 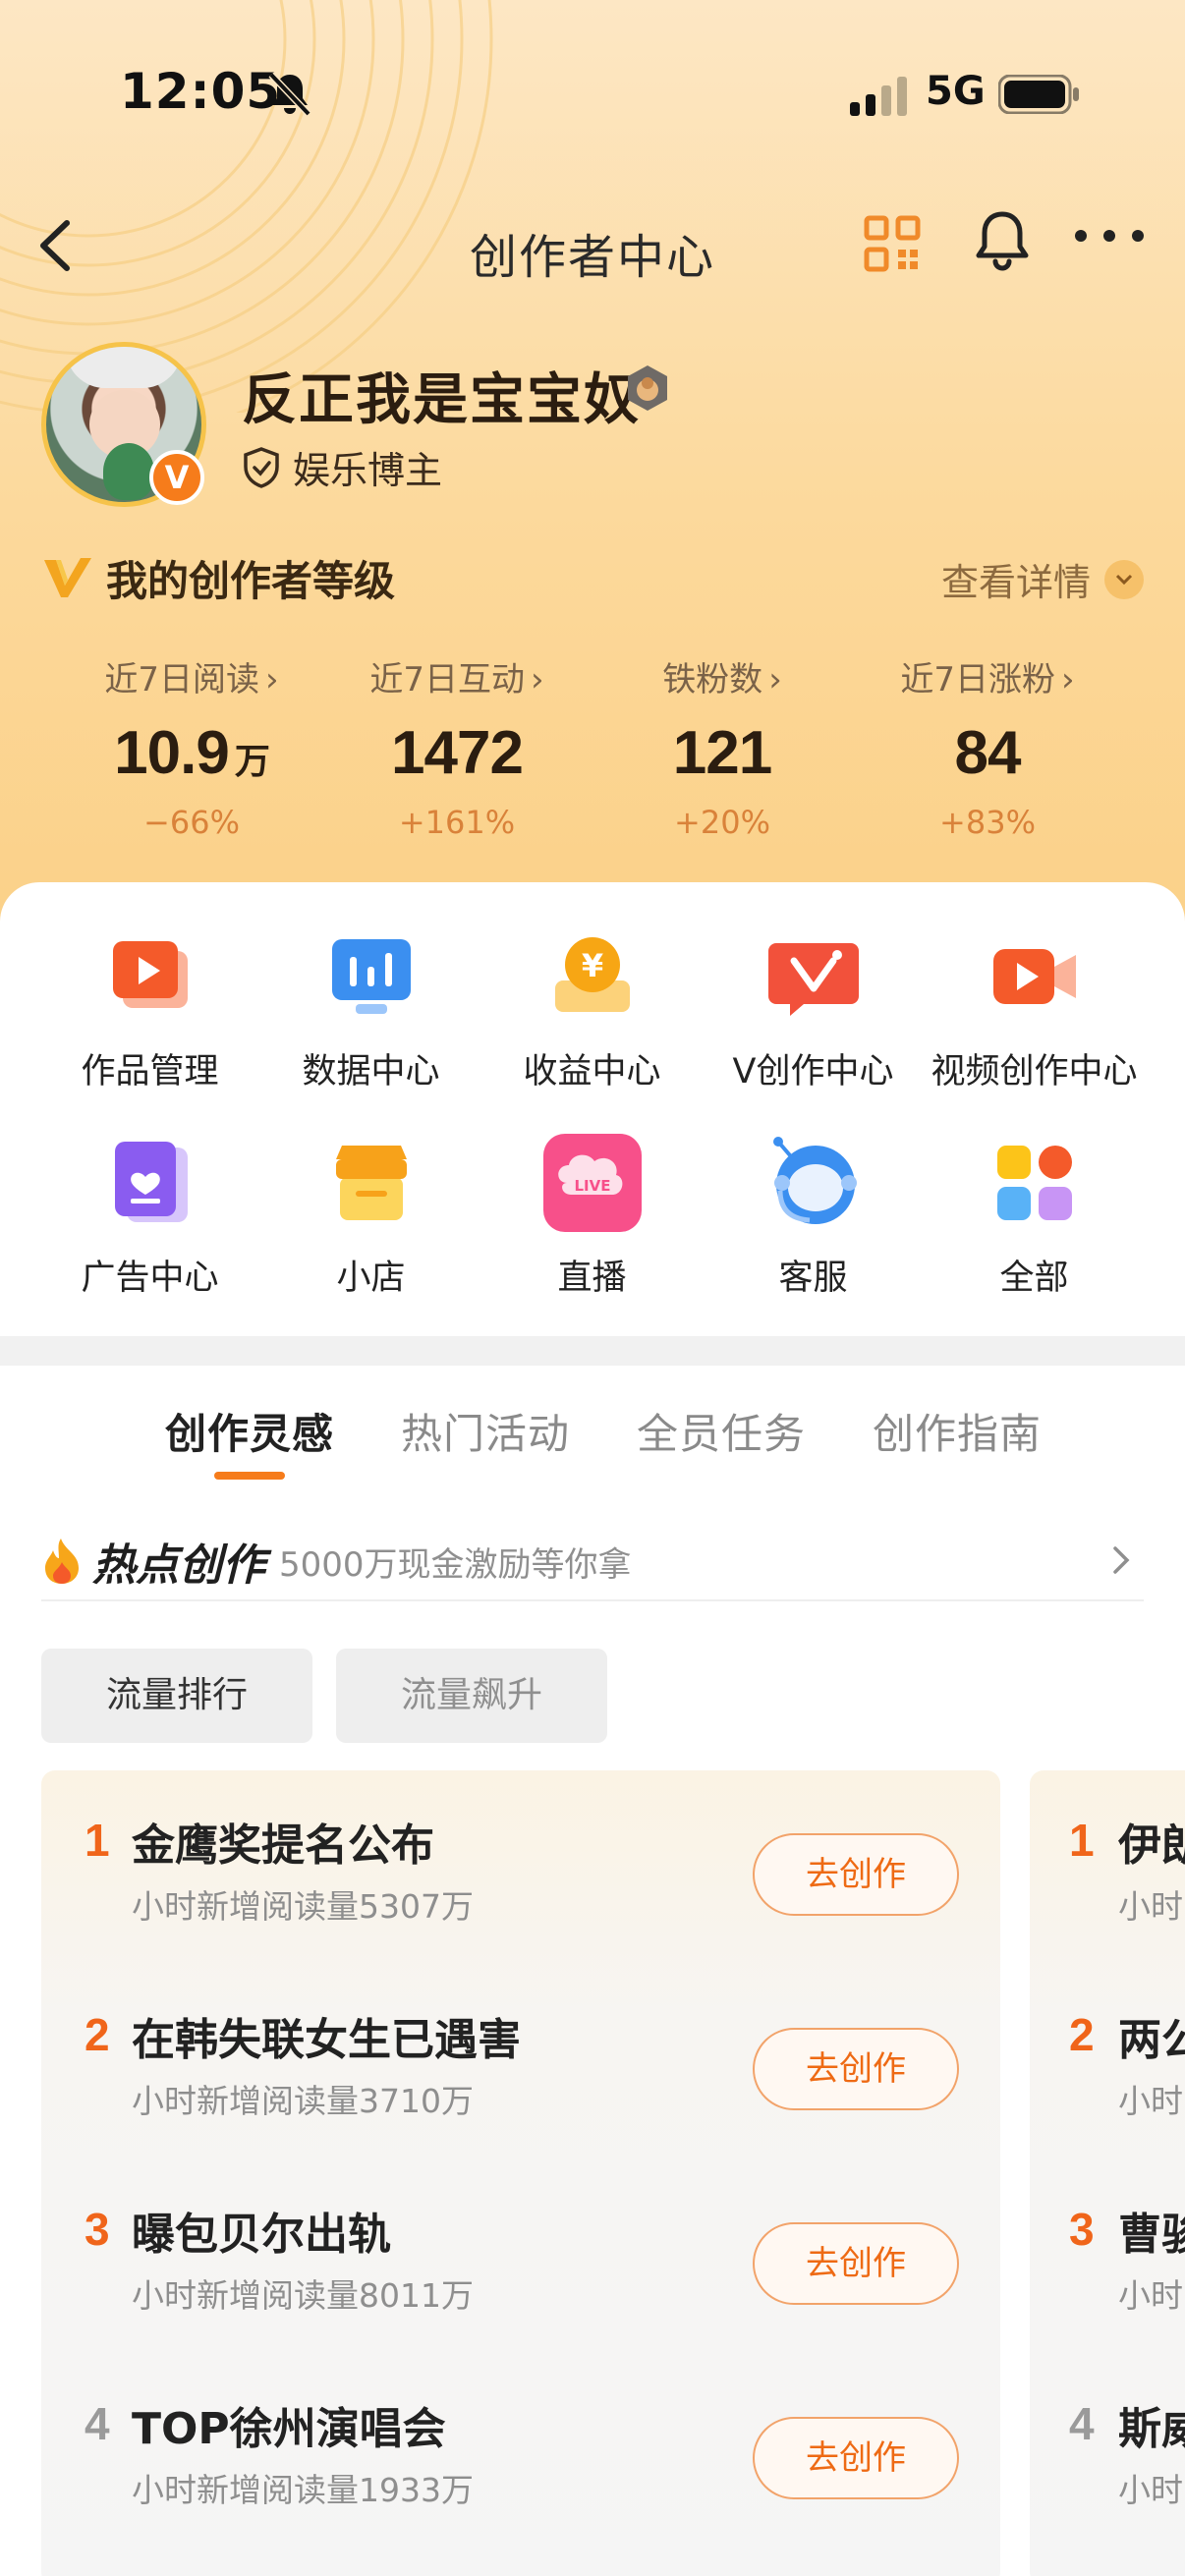 What do you see at coordinates (289, 2429) in the screenshot?
I see `topic-title: TOP徐州演唱会` at bounding box center [289, 2429].